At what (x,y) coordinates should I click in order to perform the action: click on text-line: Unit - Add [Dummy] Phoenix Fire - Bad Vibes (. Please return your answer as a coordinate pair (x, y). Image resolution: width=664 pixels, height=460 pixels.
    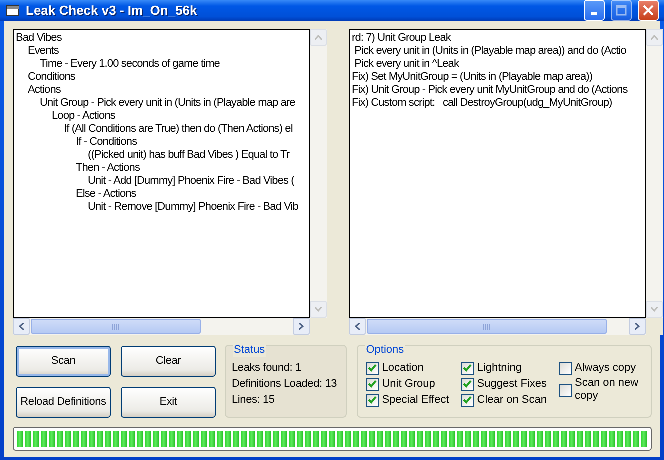
    Looking at the image, I should click on (190, 181).